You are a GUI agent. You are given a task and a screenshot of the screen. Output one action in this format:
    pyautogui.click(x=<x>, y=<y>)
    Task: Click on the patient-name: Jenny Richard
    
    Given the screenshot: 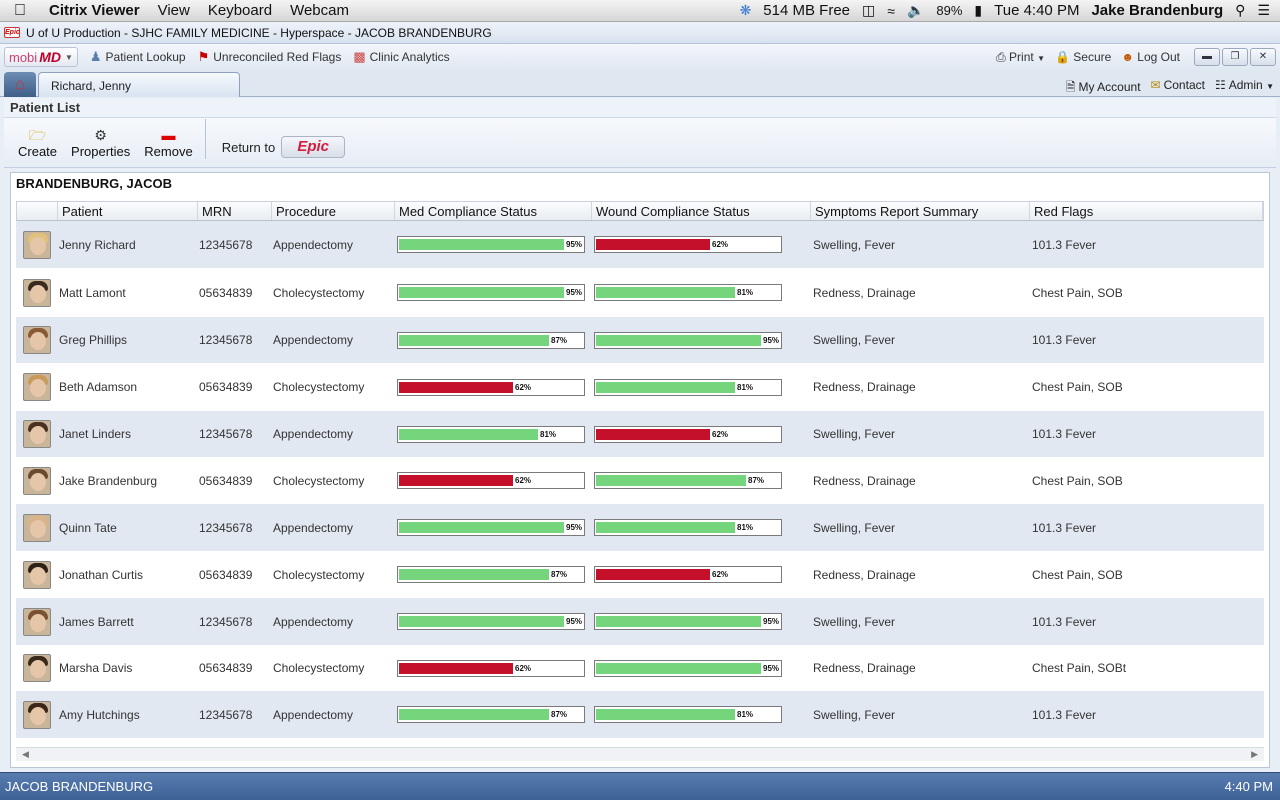 What is the action you would take?
    pyautogui.click(x=127, y=245)
    